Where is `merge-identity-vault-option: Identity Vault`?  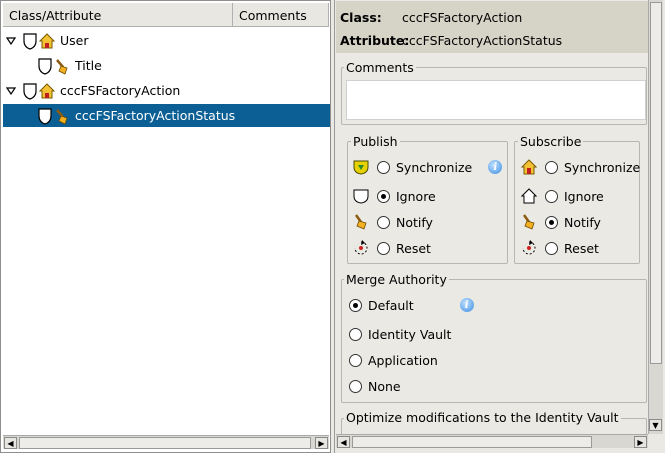 merge-identity-vault-option: Identity Vault is located at coordinates (400, 334).